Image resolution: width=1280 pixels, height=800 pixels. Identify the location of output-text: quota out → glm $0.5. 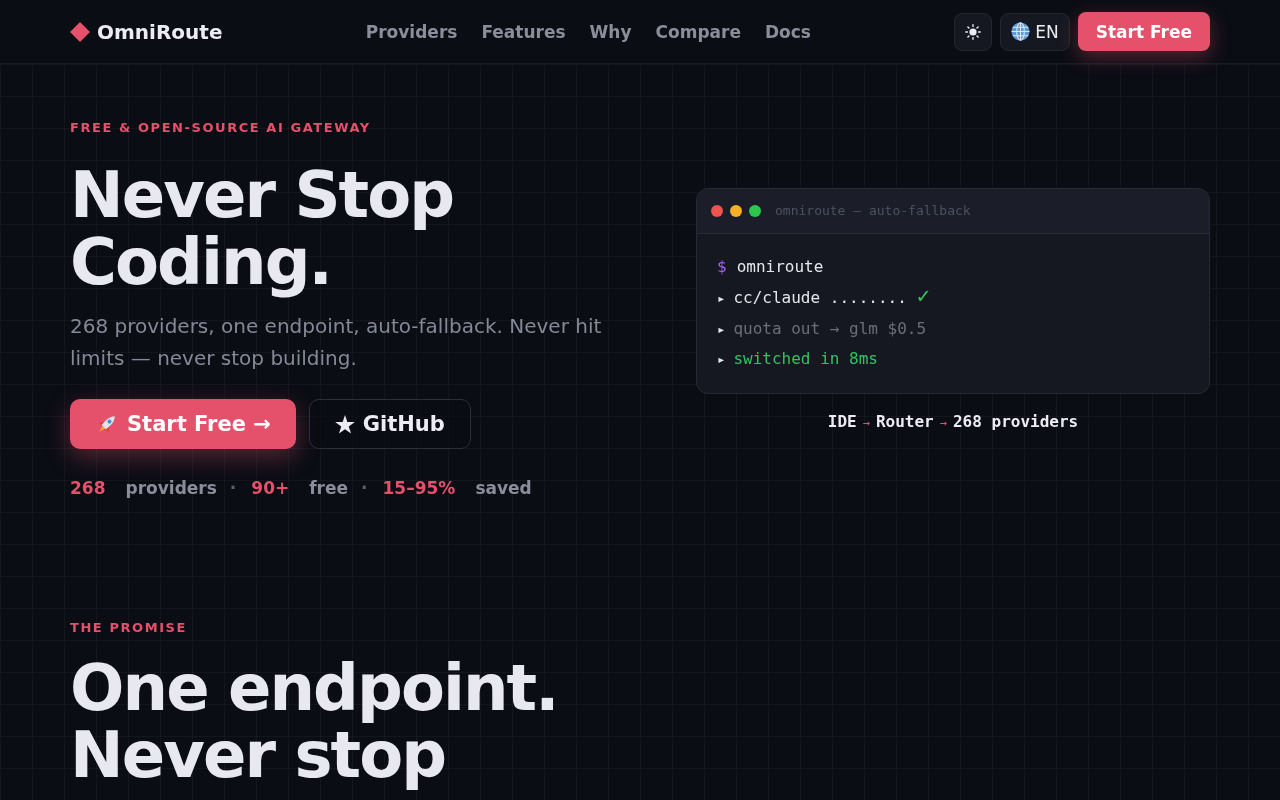
(830, 328).